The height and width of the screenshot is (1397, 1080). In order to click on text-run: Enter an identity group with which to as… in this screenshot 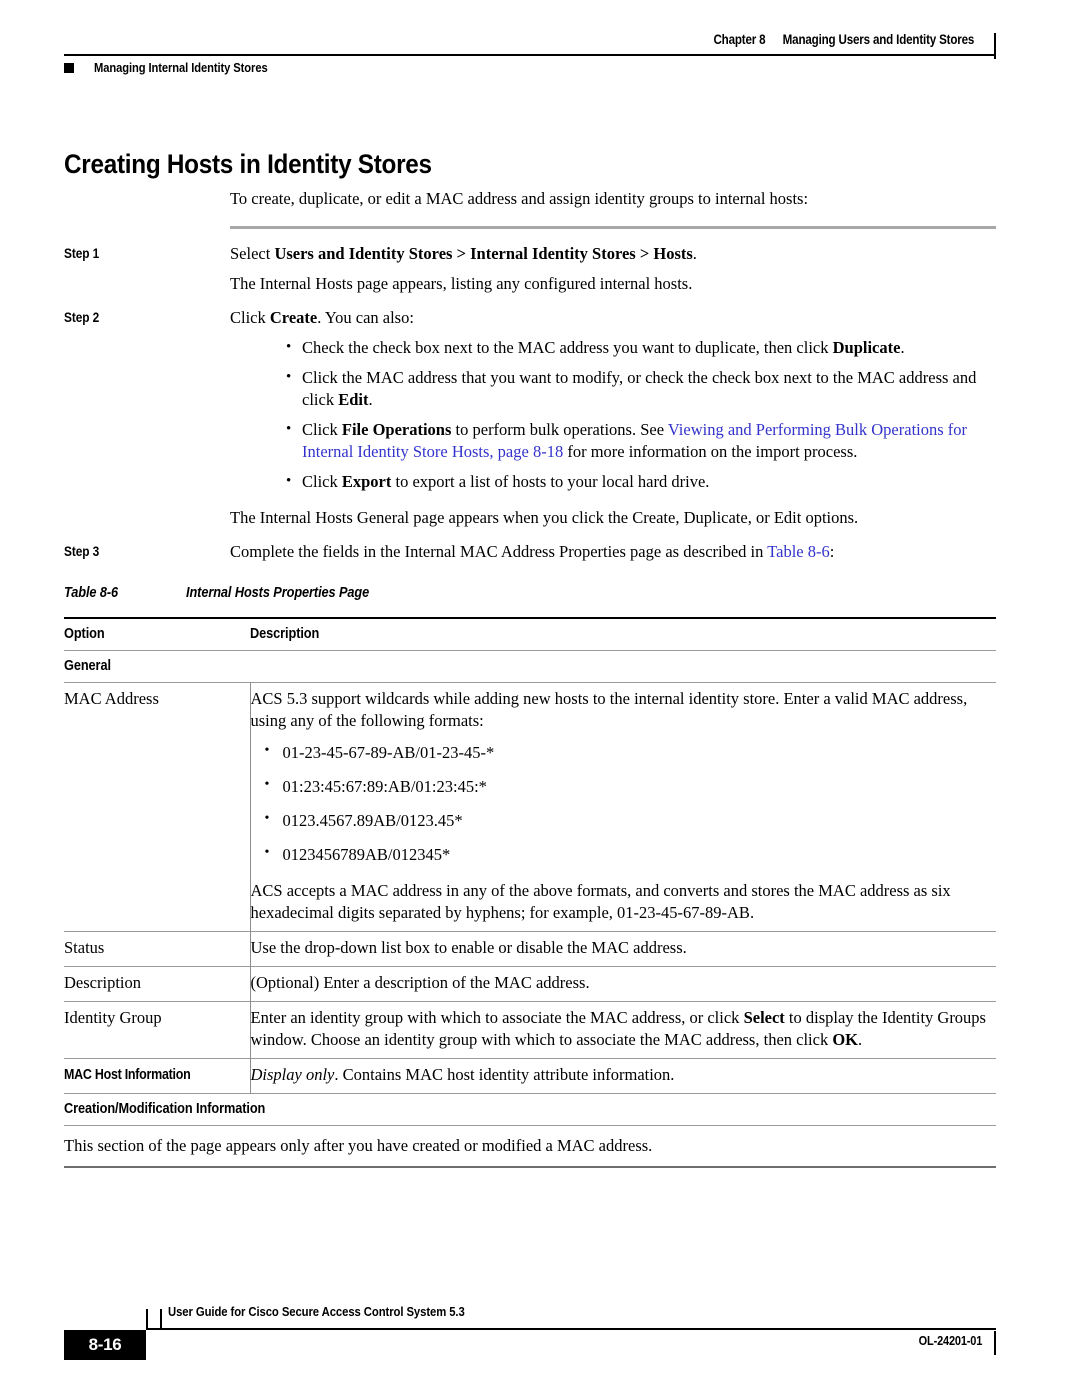, I will do `click(497, 1017)`.